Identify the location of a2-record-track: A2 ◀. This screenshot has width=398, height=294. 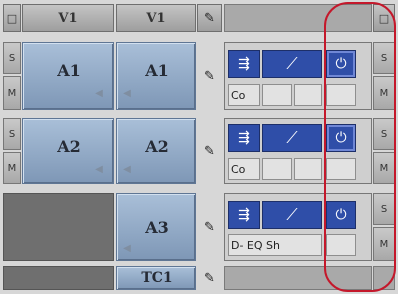
(156, 151).